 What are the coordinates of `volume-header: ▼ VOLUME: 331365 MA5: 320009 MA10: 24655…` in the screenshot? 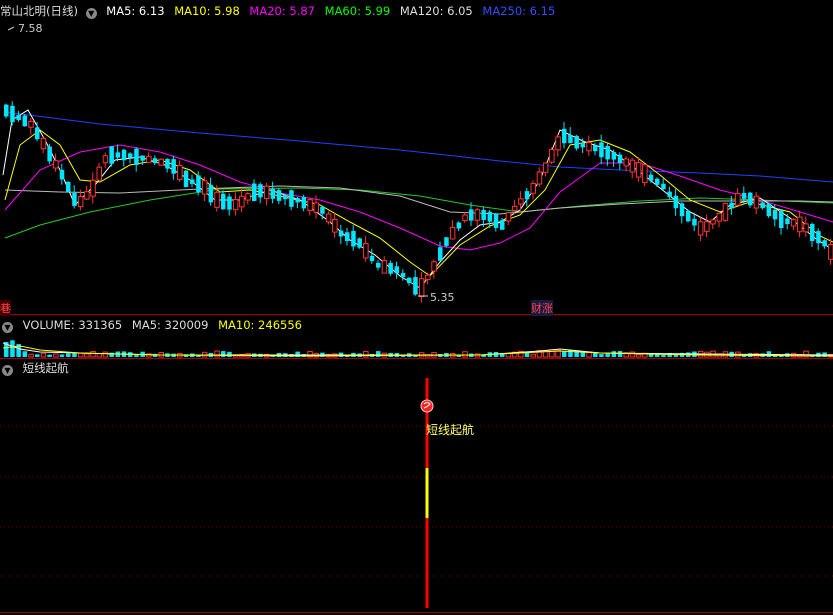 It's located at (154, 325).